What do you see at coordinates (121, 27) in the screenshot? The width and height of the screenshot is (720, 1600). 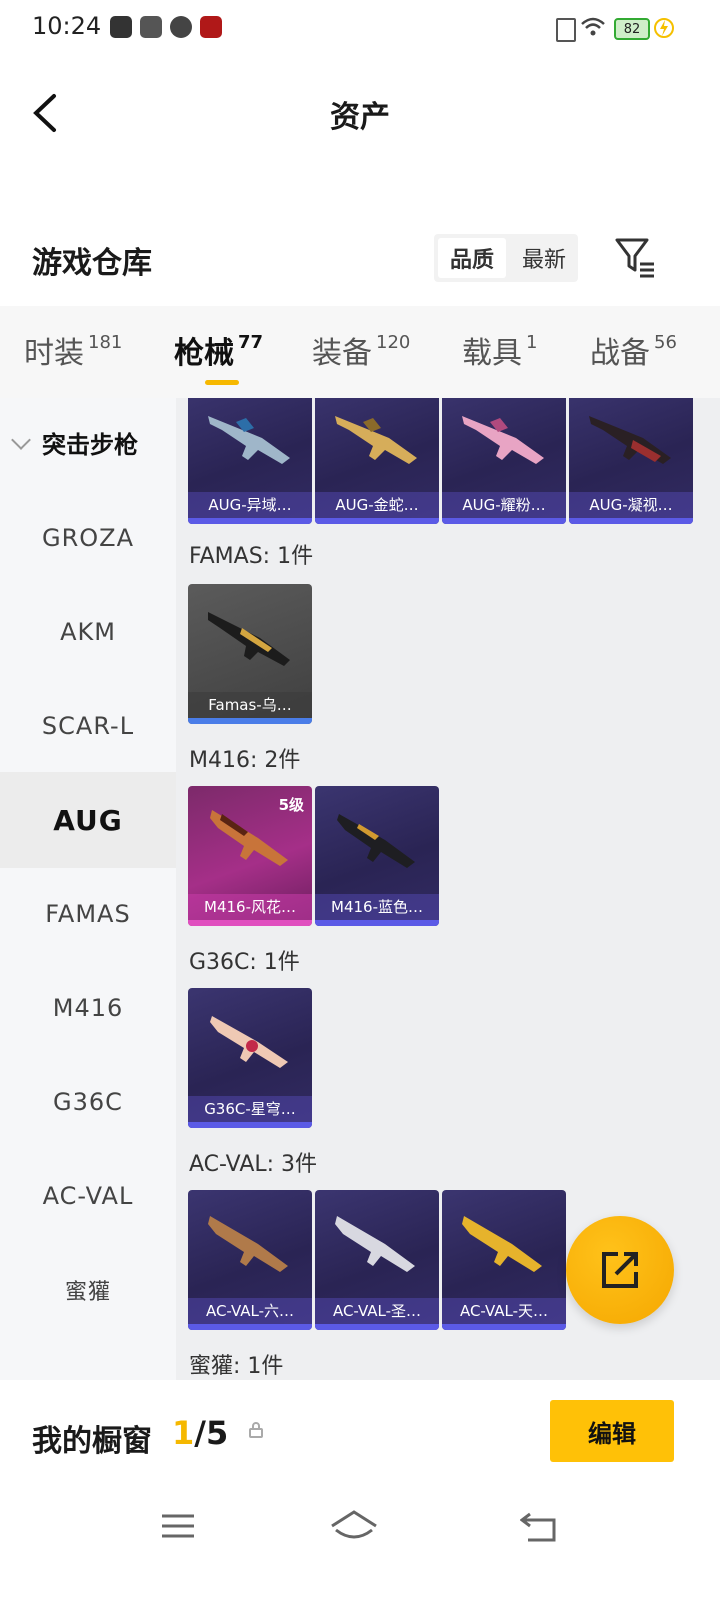 I see `app-notification-icon` at bounding box center [121, 27].